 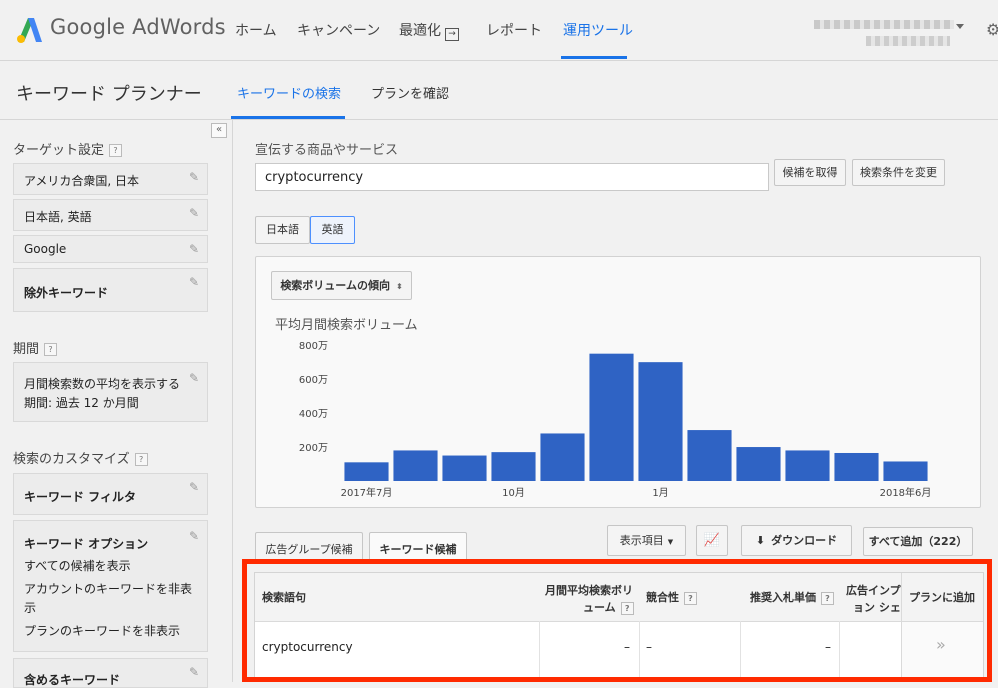 I want to click on product-label: 宣伝する商品やサービス, so click(x=327, y=150).